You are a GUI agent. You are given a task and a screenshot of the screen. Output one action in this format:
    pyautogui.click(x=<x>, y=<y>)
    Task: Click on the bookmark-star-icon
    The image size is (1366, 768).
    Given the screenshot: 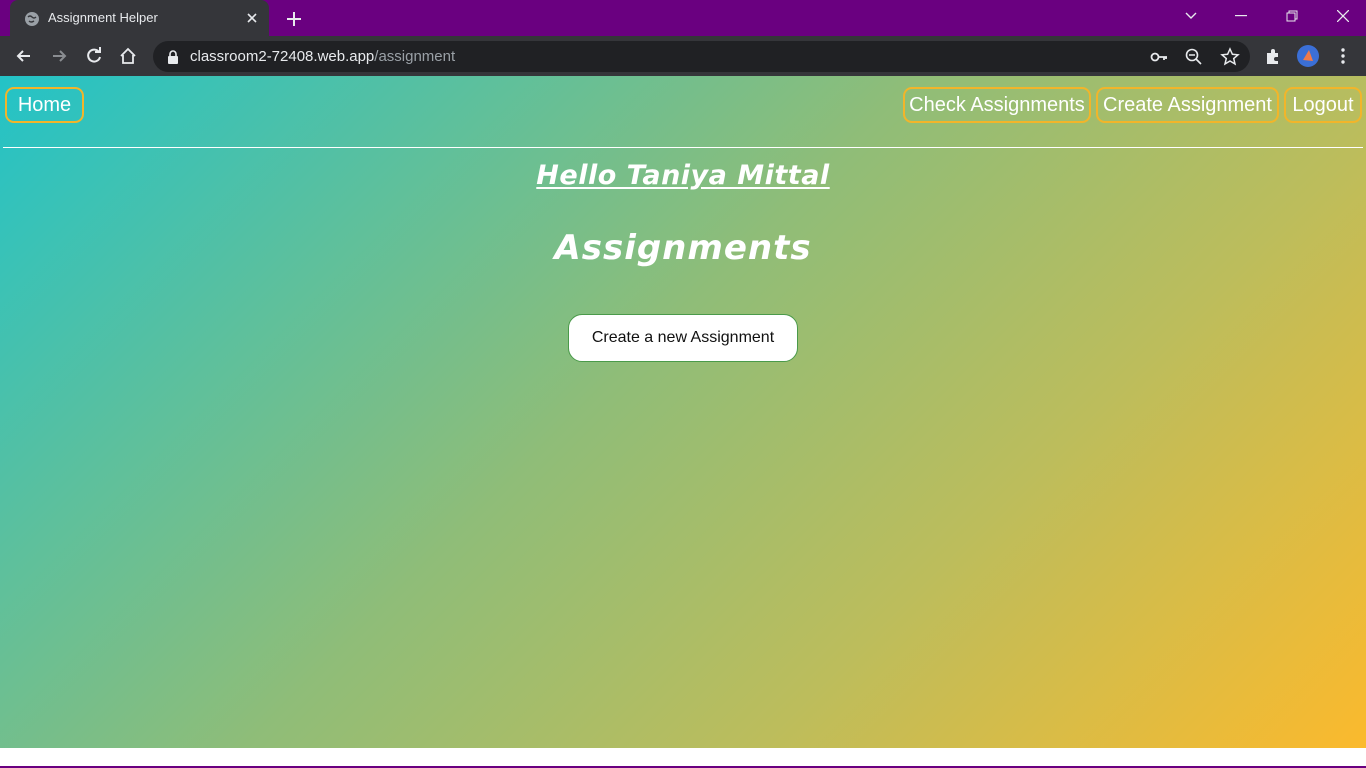 What is the action you would take?
    pyautogui.click(x=1230, y=57)
    